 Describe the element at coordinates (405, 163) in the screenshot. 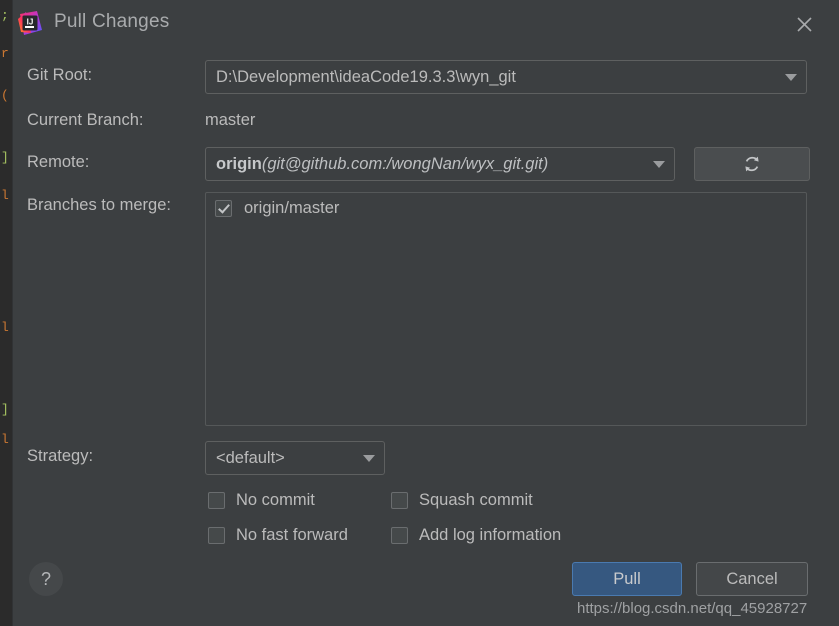

I see `remote-url: (git@github.com:/wongNan/wyx_git.git)` at that location.